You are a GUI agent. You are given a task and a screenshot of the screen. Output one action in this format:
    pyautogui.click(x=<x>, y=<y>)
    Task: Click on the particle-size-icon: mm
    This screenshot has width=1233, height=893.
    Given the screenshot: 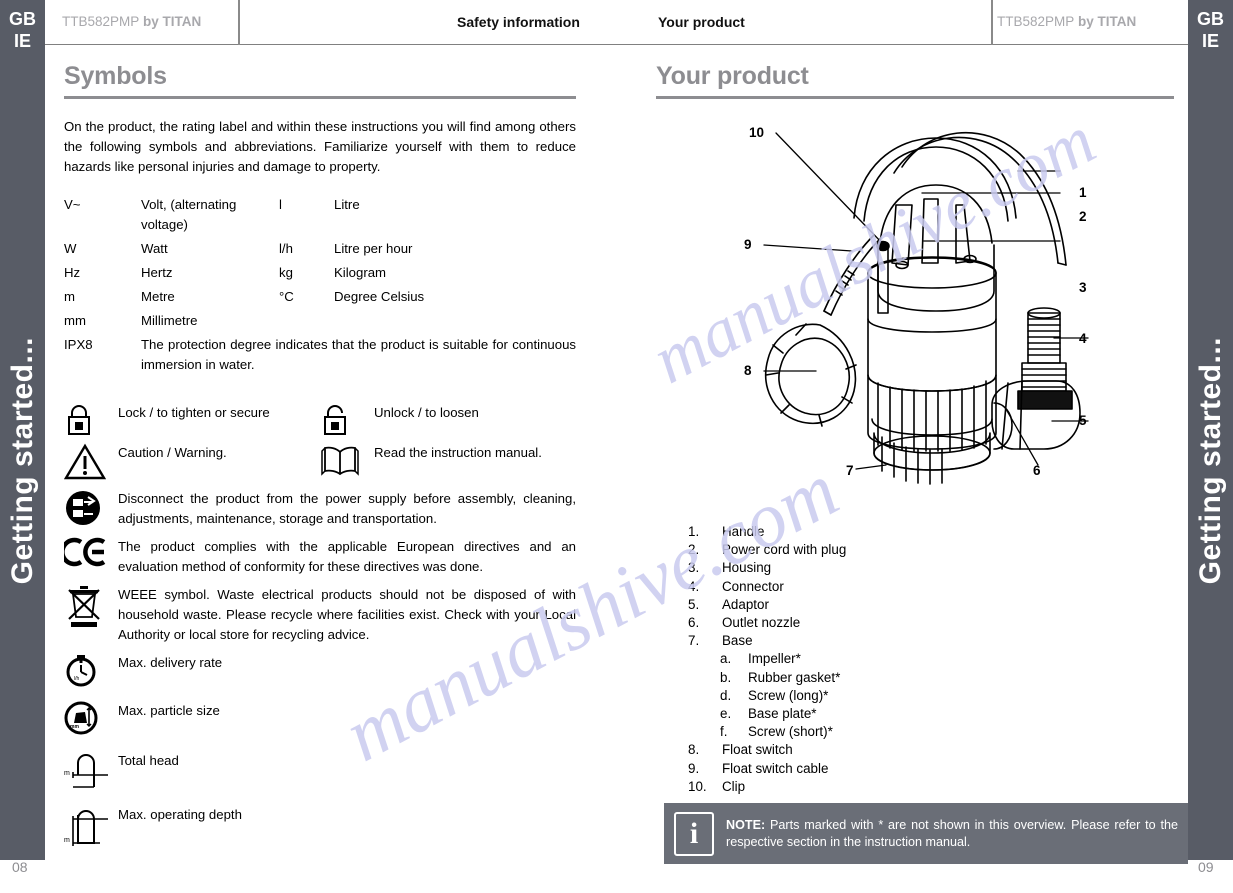 What is the action you would take?
    pyautogui.click(x=91, y=718)
    